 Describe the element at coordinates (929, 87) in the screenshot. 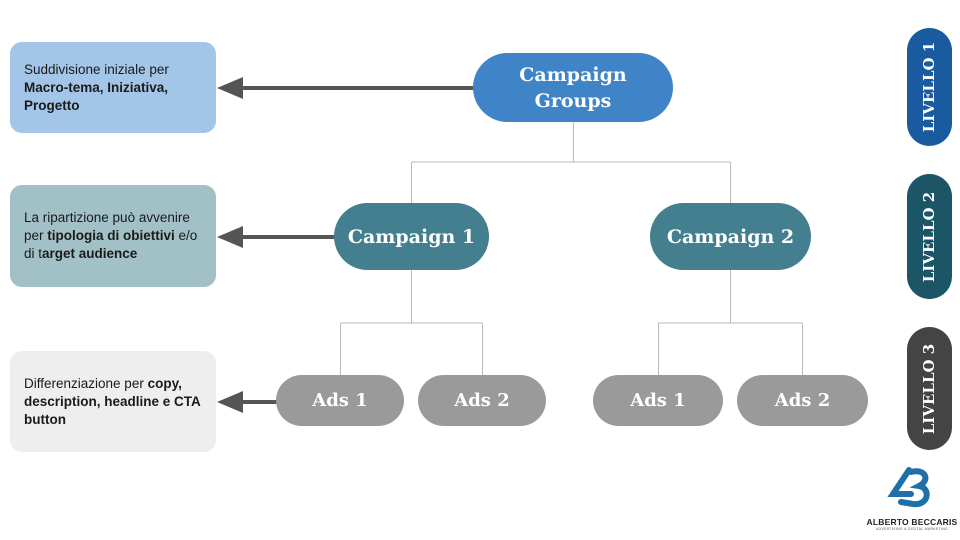

I see `level-badge-1: LIVELLO 1` at that location.